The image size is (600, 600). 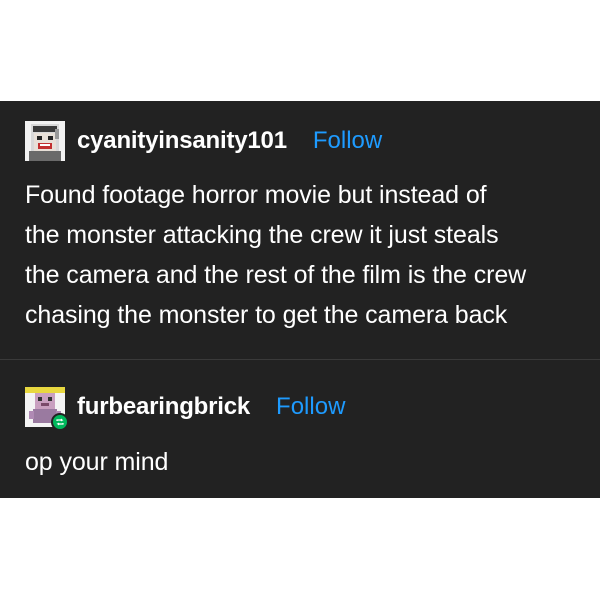 What do you see at coordinates (182, 141) in the screenshot?
I see `username: cyanityinsanity101` at bounding box center [182, 141].